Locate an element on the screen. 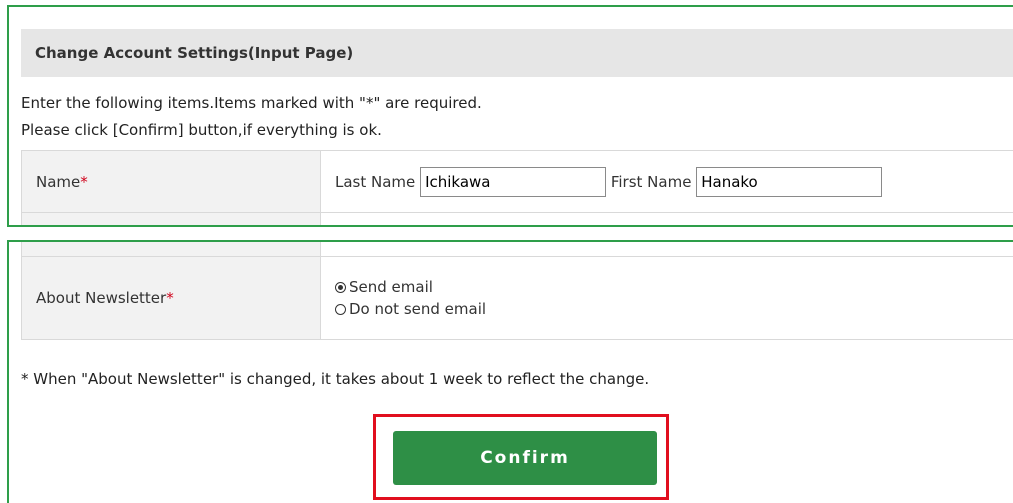 The image size is (1013, 503). last-name-label: Last Name is located at coordinates (375, 181).